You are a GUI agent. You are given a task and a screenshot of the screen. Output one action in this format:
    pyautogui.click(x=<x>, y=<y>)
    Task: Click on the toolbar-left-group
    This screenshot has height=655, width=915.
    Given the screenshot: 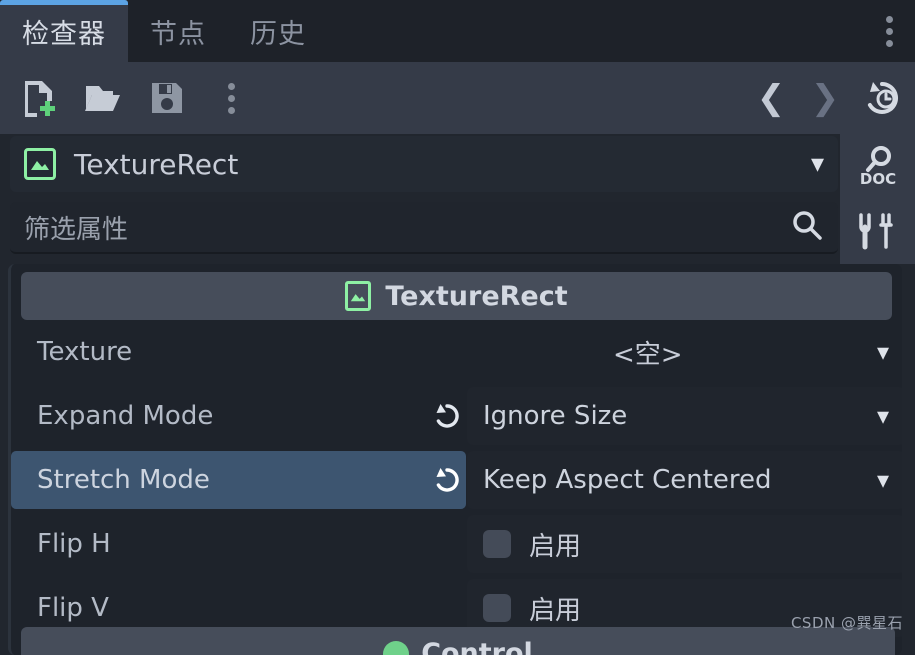 What is the action you would take?
    pyautogui.click(x=129, y=98)
    